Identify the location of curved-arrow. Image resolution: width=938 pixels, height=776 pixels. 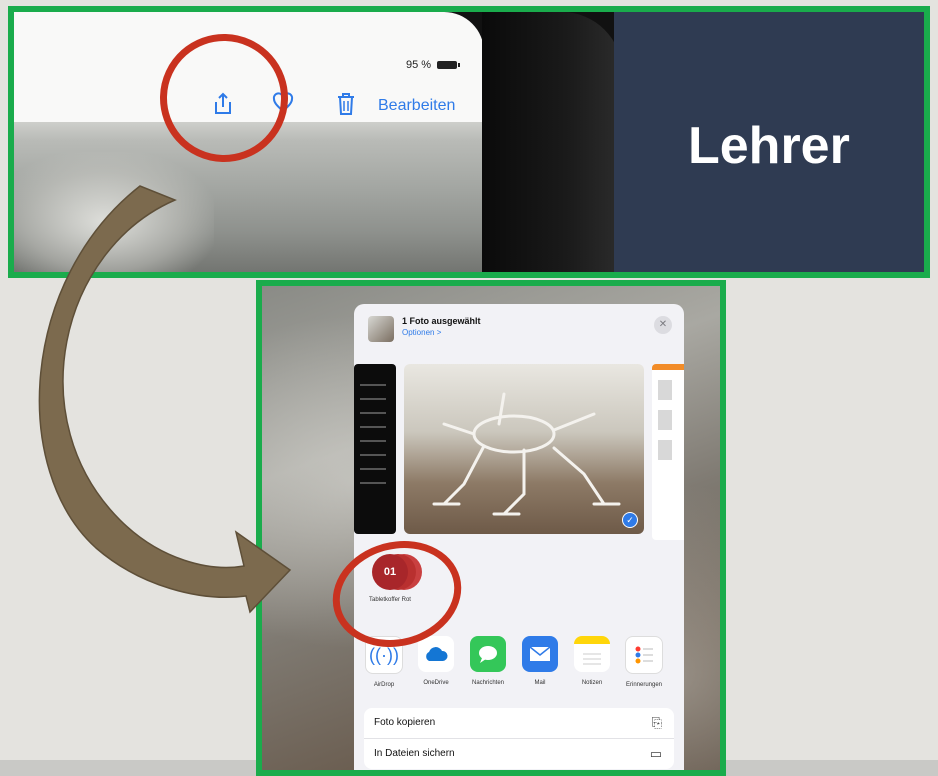
(165, 399).